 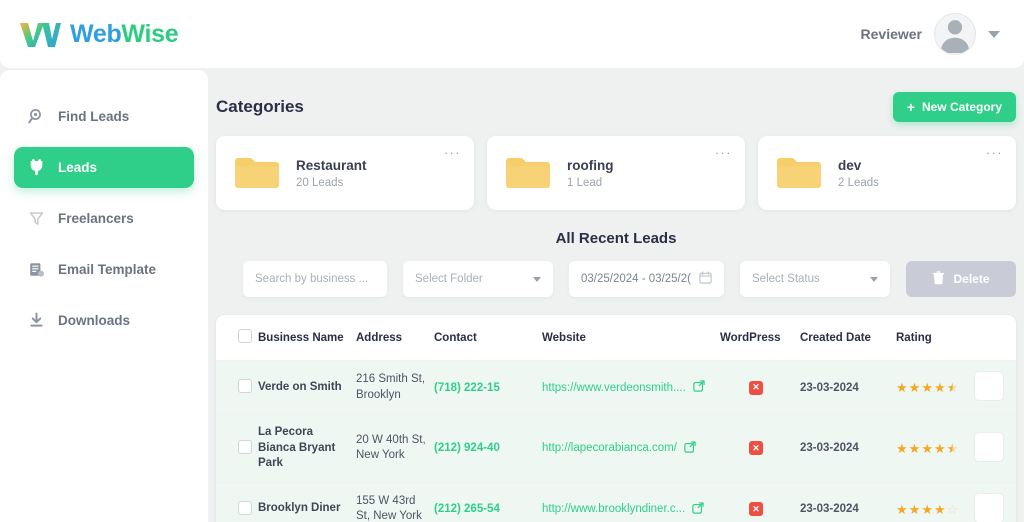 I want to click on cell-contact: (718) 222-15, so click(x=484, y=387).